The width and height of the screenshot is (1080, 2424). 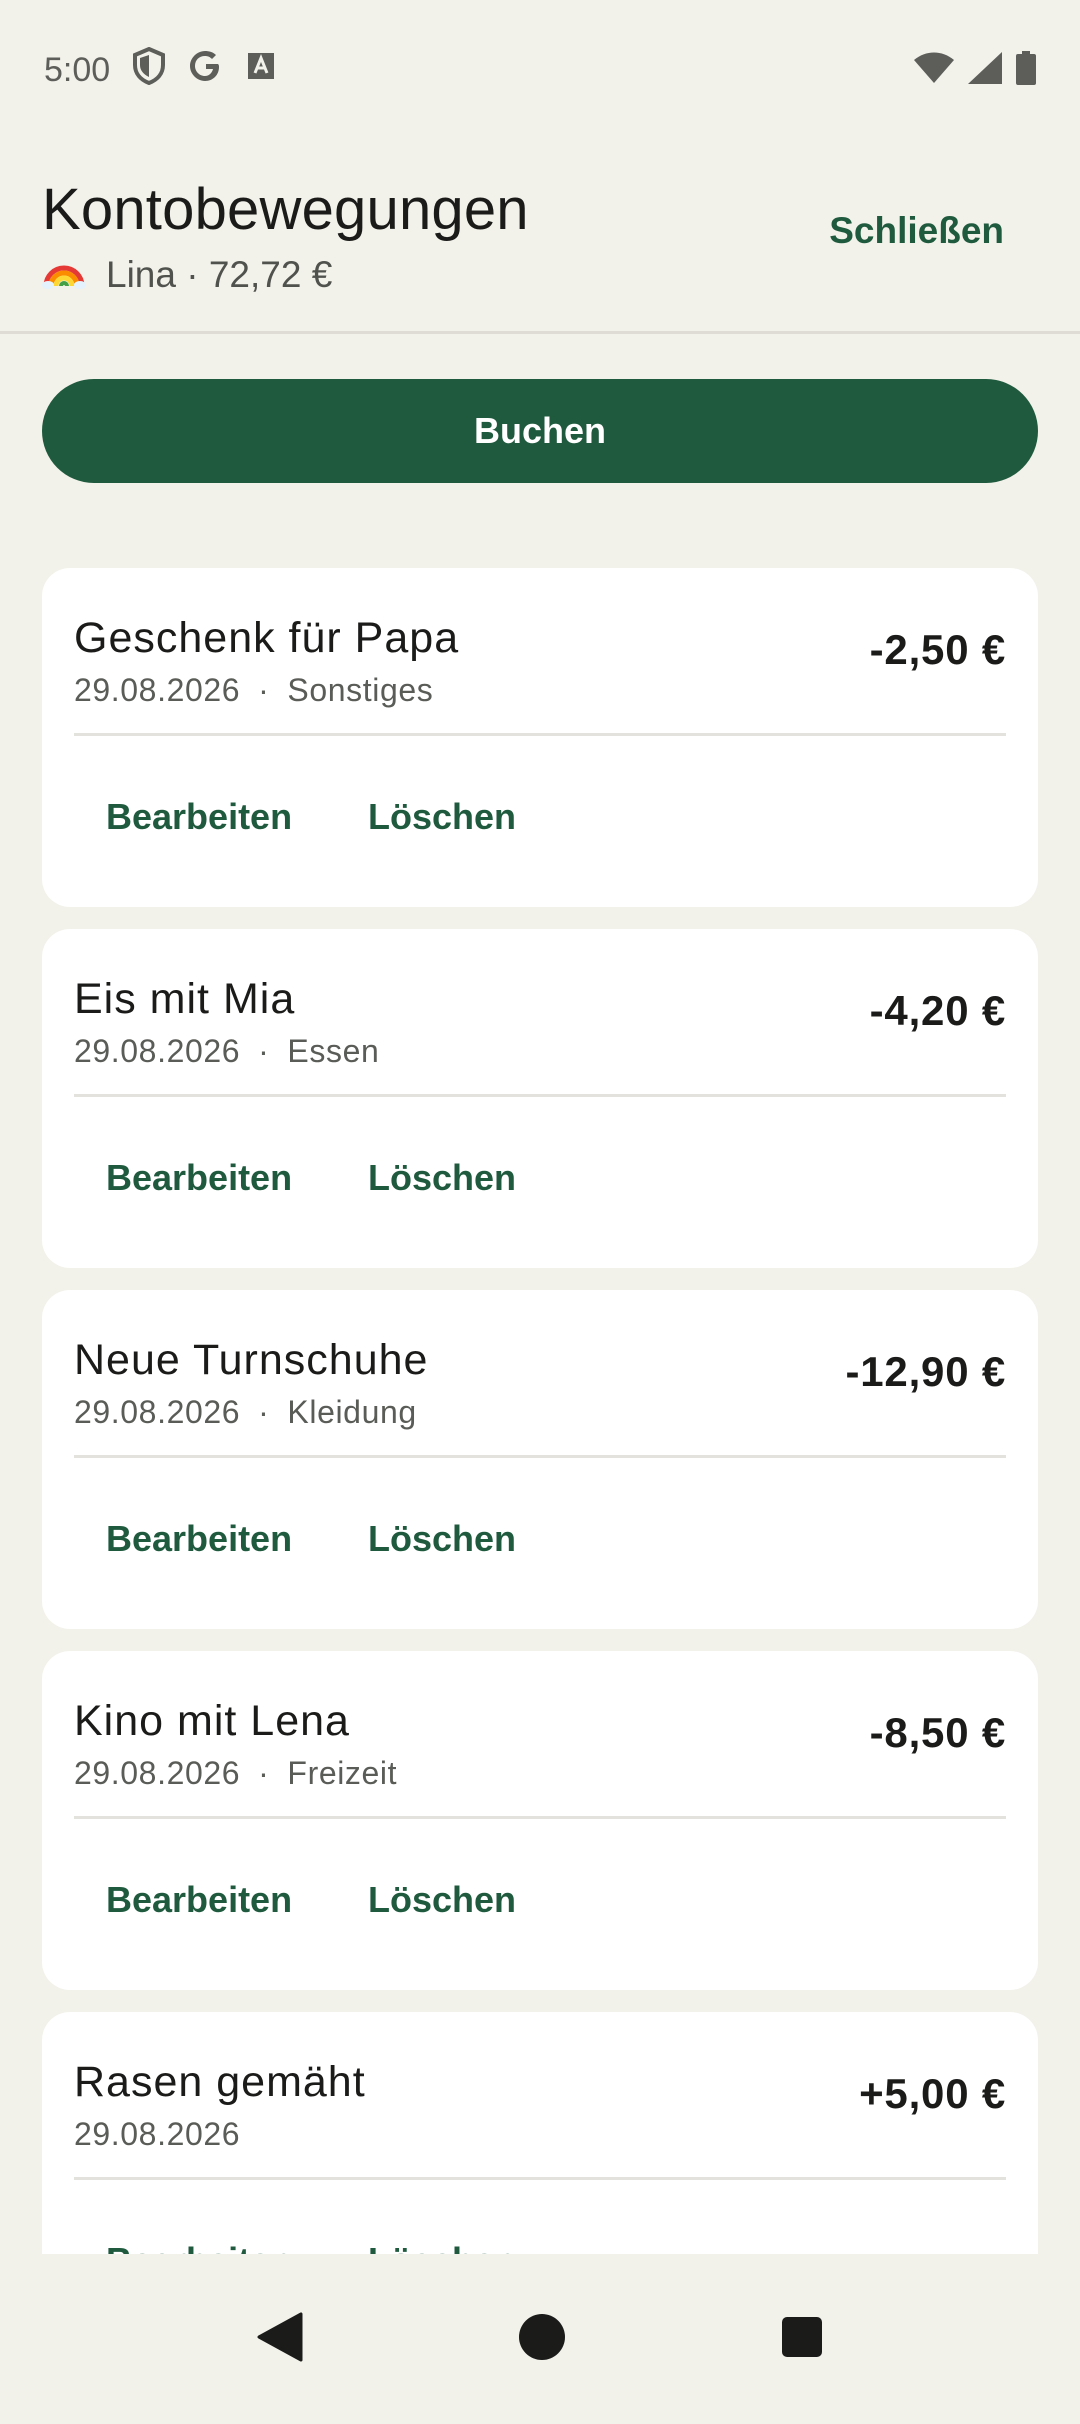 I want to click on book-button: Buchen, so click(x=540, y=431).